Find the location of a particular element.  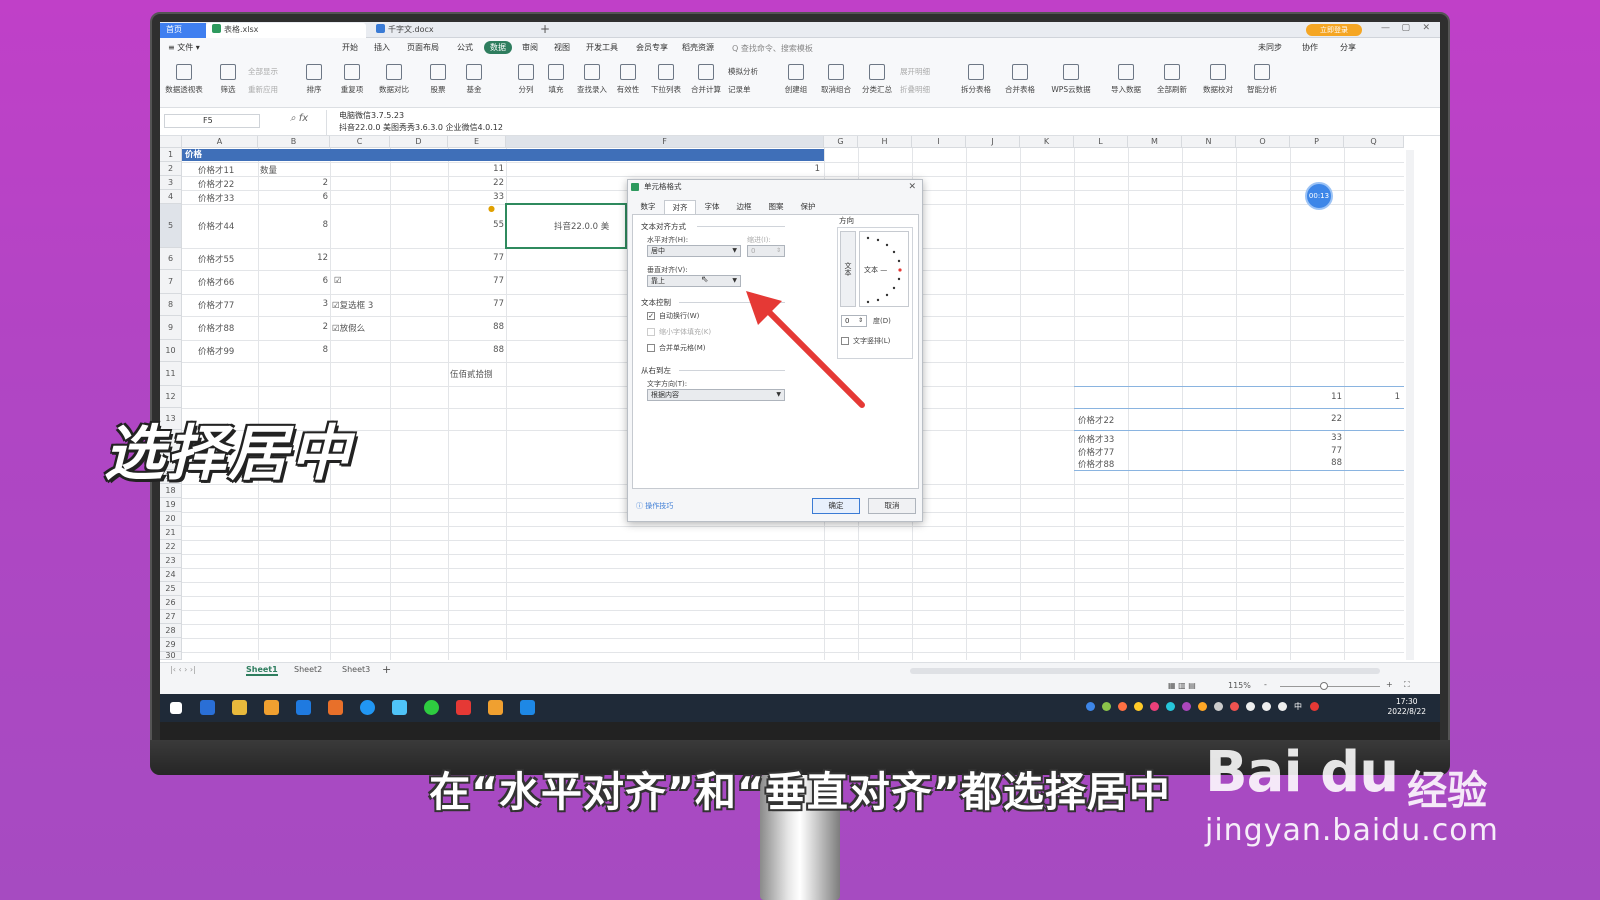

row-header: 27 is located at coordinates (171, 617).